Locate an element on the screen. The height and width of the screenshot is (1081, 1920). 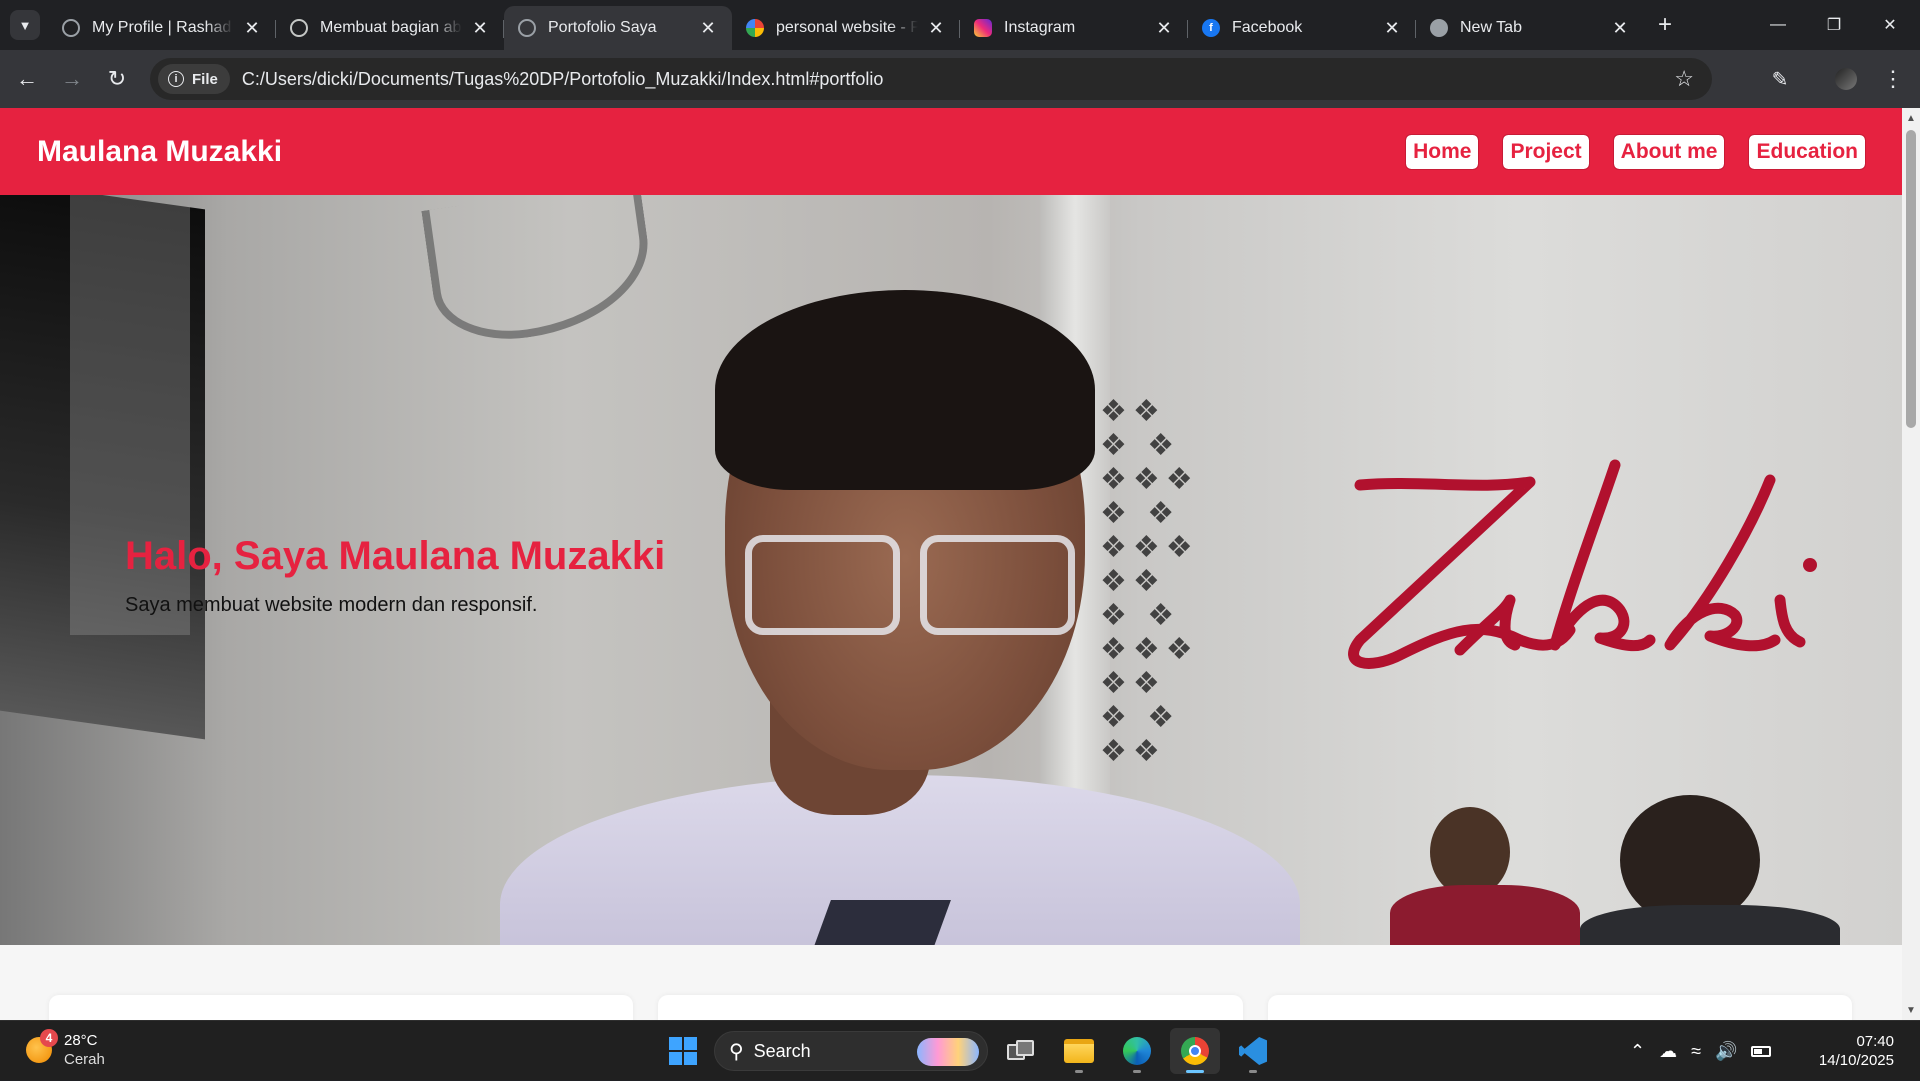
clock-time: 07:40 is located at coordinates (1875, 1041).